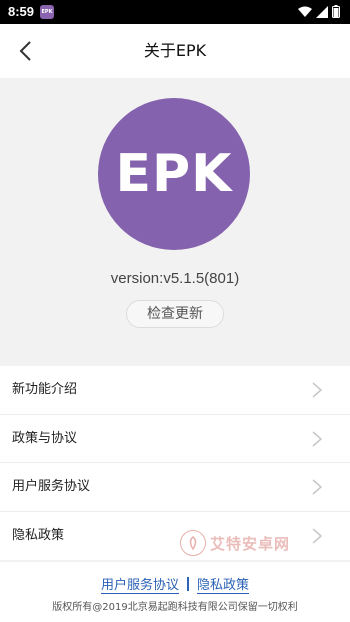 The width and height of the screenshot is (350, 622). I want to click on status-icons, so click(319, 11).